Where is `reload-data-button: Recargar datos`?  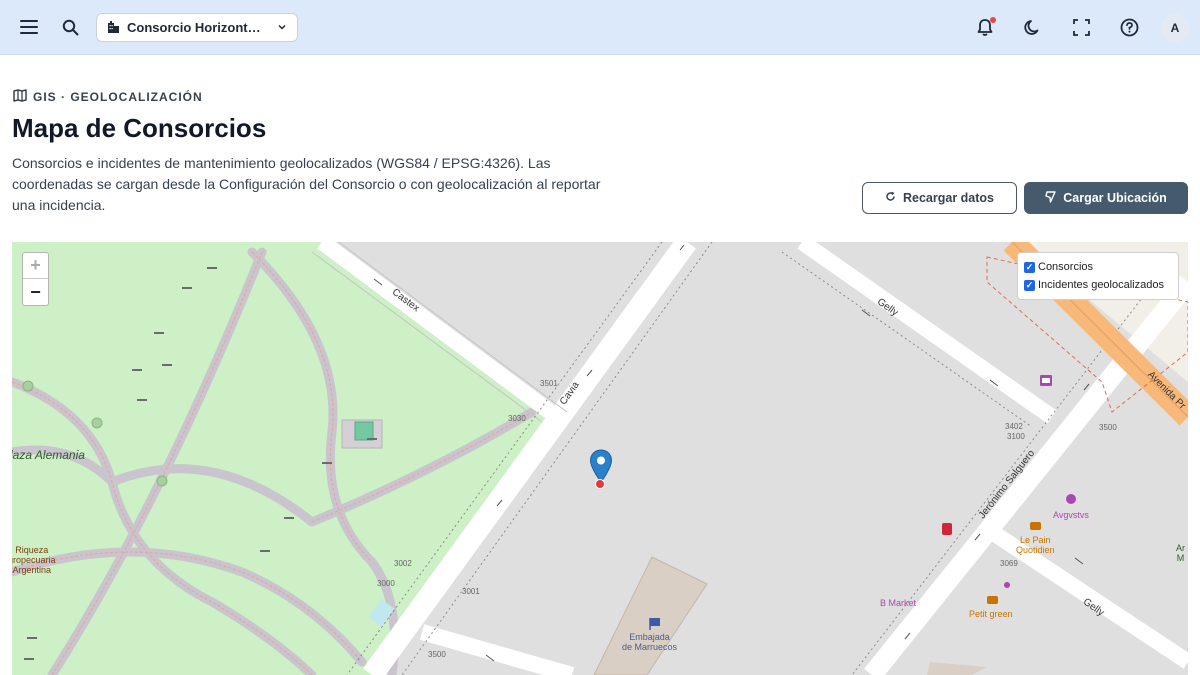
reload-data-button: Recargar datos is located at coordinates (939, 198).